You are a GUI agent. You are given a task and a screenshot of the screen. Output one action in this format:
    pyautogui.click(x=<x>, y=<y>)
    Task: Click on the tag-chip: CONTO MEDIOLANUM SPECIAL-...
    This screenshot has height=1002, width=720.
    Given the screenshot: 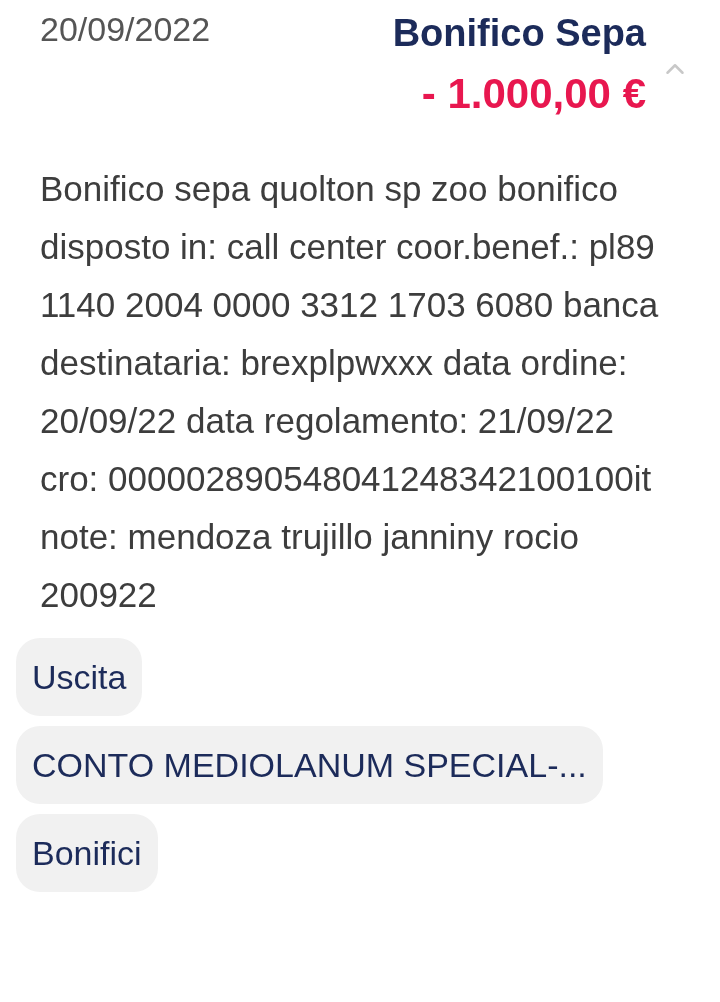 What is the action you would take?
    pyautogui.click(x=309, y=765)
    